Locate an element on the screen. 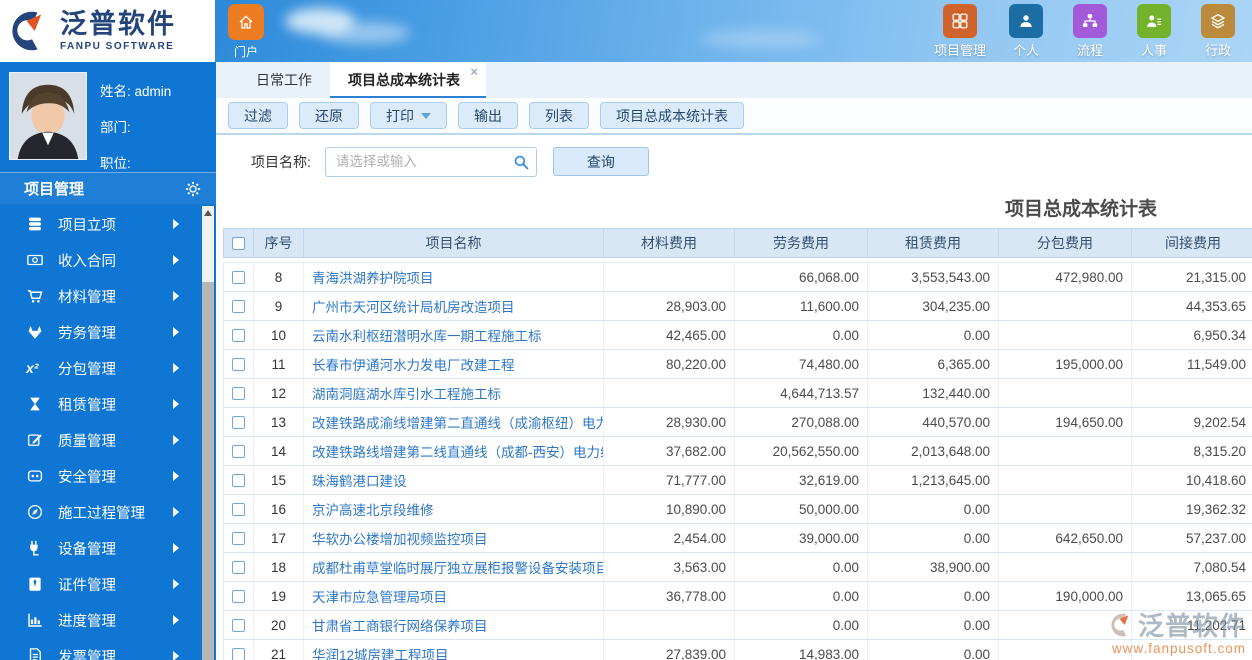  sidebar-item-label: 质量管理 is located at coordinates (87, 441).